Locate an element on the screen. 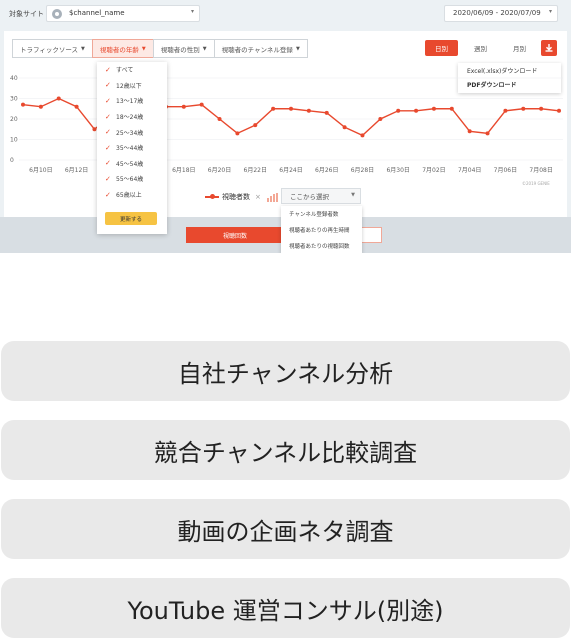 This screenshot has height=638, width=571. period-toggle: 日別 週別 月別 is located at coordinates (480, 48).